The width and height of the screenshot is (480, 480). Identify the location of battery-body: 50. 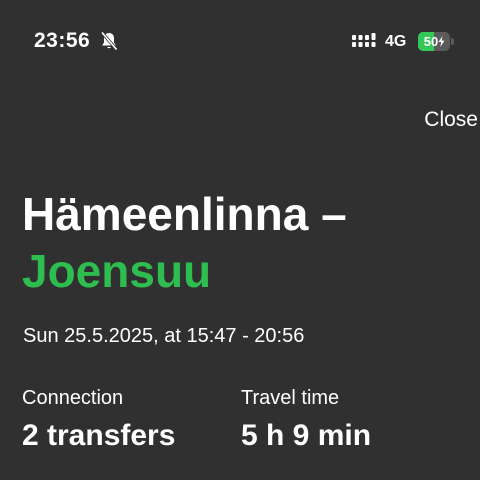
(434, 41).